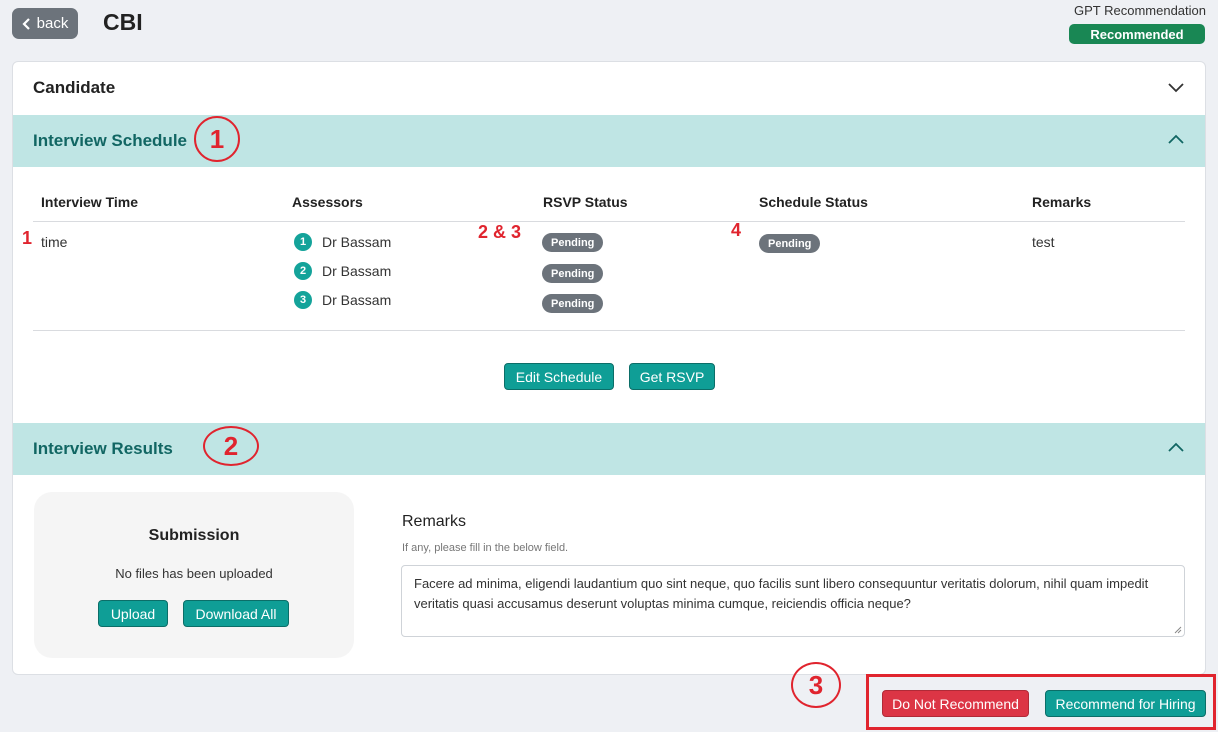 Image resolution: width=1218 pixels, height=732 pixels. I want to click on schedule-status-badge: Pending, so click(790, 243).